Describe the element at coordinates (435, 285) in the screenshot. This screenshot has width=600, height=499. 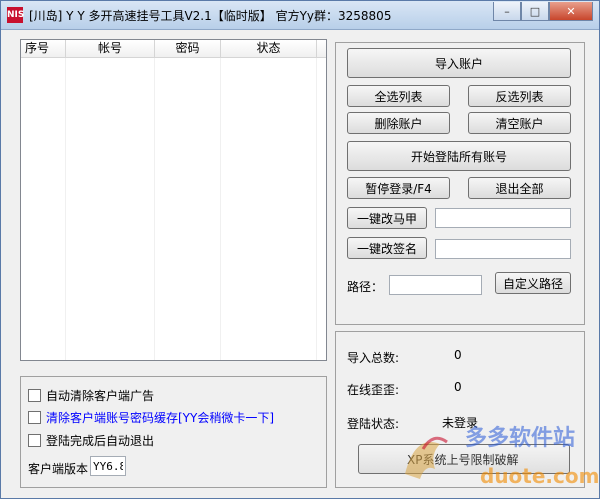
I see `path-input` at that location.